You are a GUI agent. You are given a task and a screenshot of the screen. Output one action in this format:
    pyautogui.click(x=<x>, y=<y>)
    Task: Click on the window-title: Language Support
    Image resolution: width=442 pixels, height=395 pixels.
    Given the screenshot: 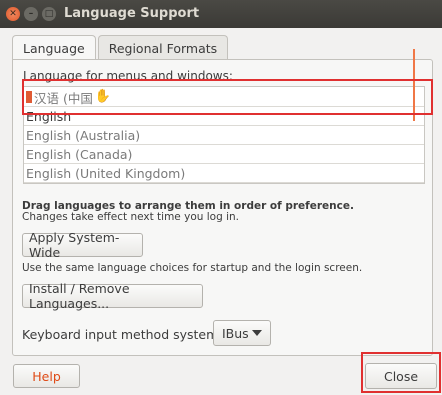 What is the action you would take?
    pyautogui.click(x=132, y=13)
    